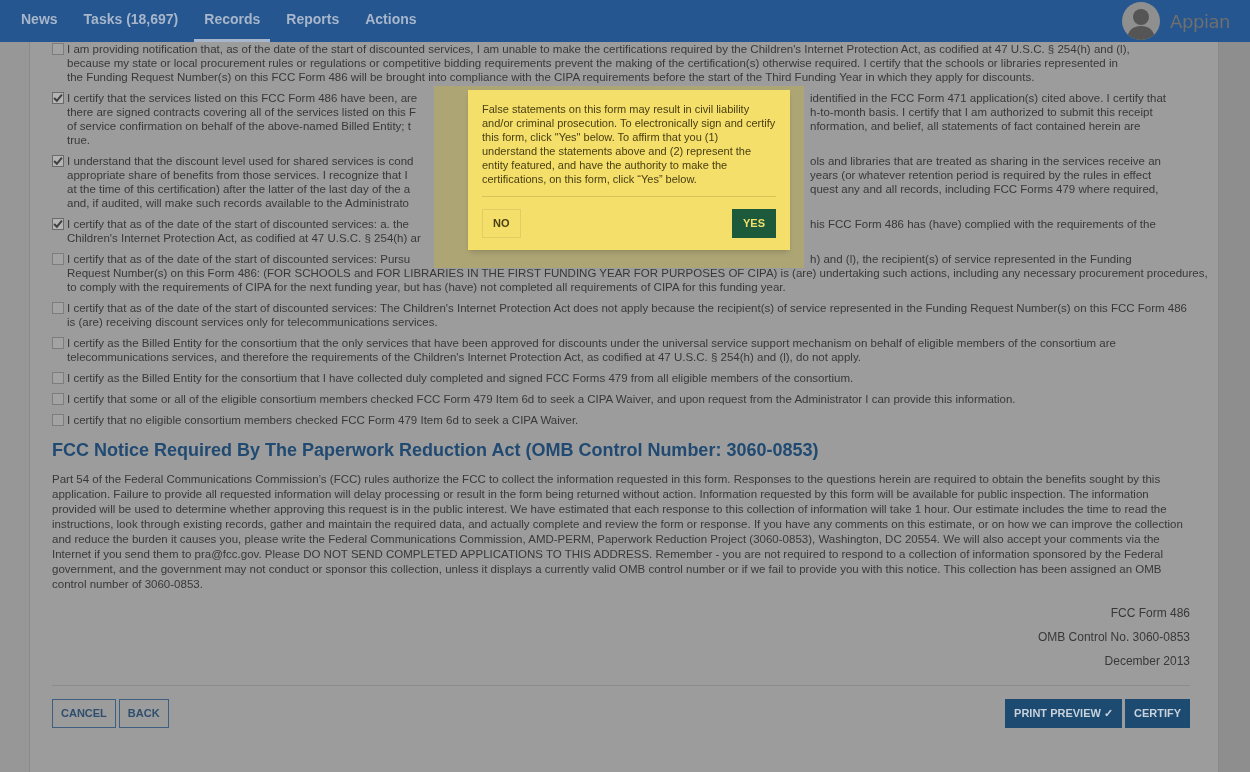  Describe the element at coordinates (39, 21) in the screenshot. I see `nav-tab: News` at that location.